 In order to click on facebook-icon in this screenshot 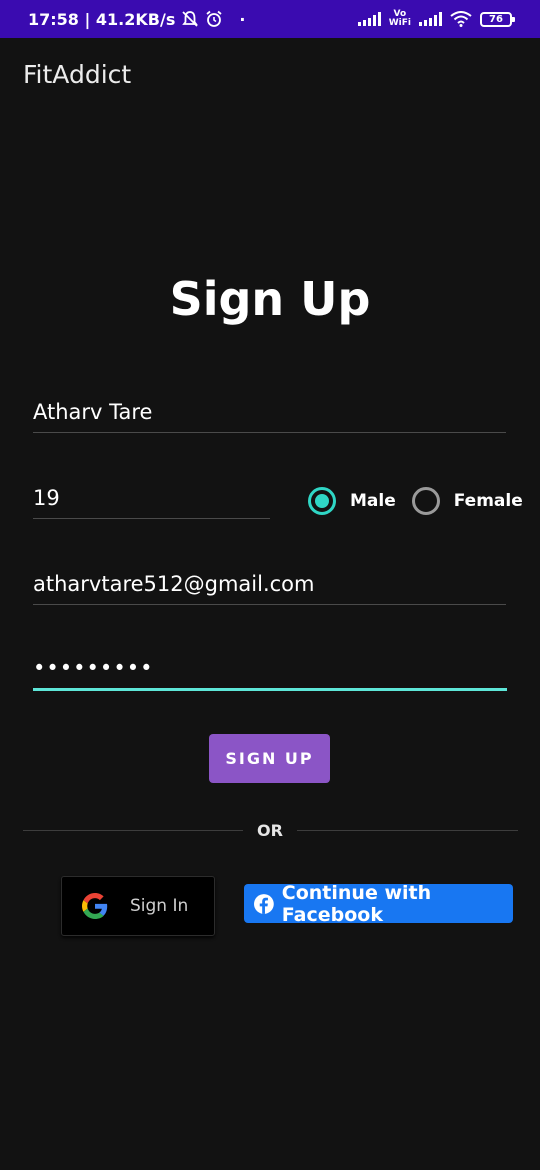, I will do `click(264, 903)`.